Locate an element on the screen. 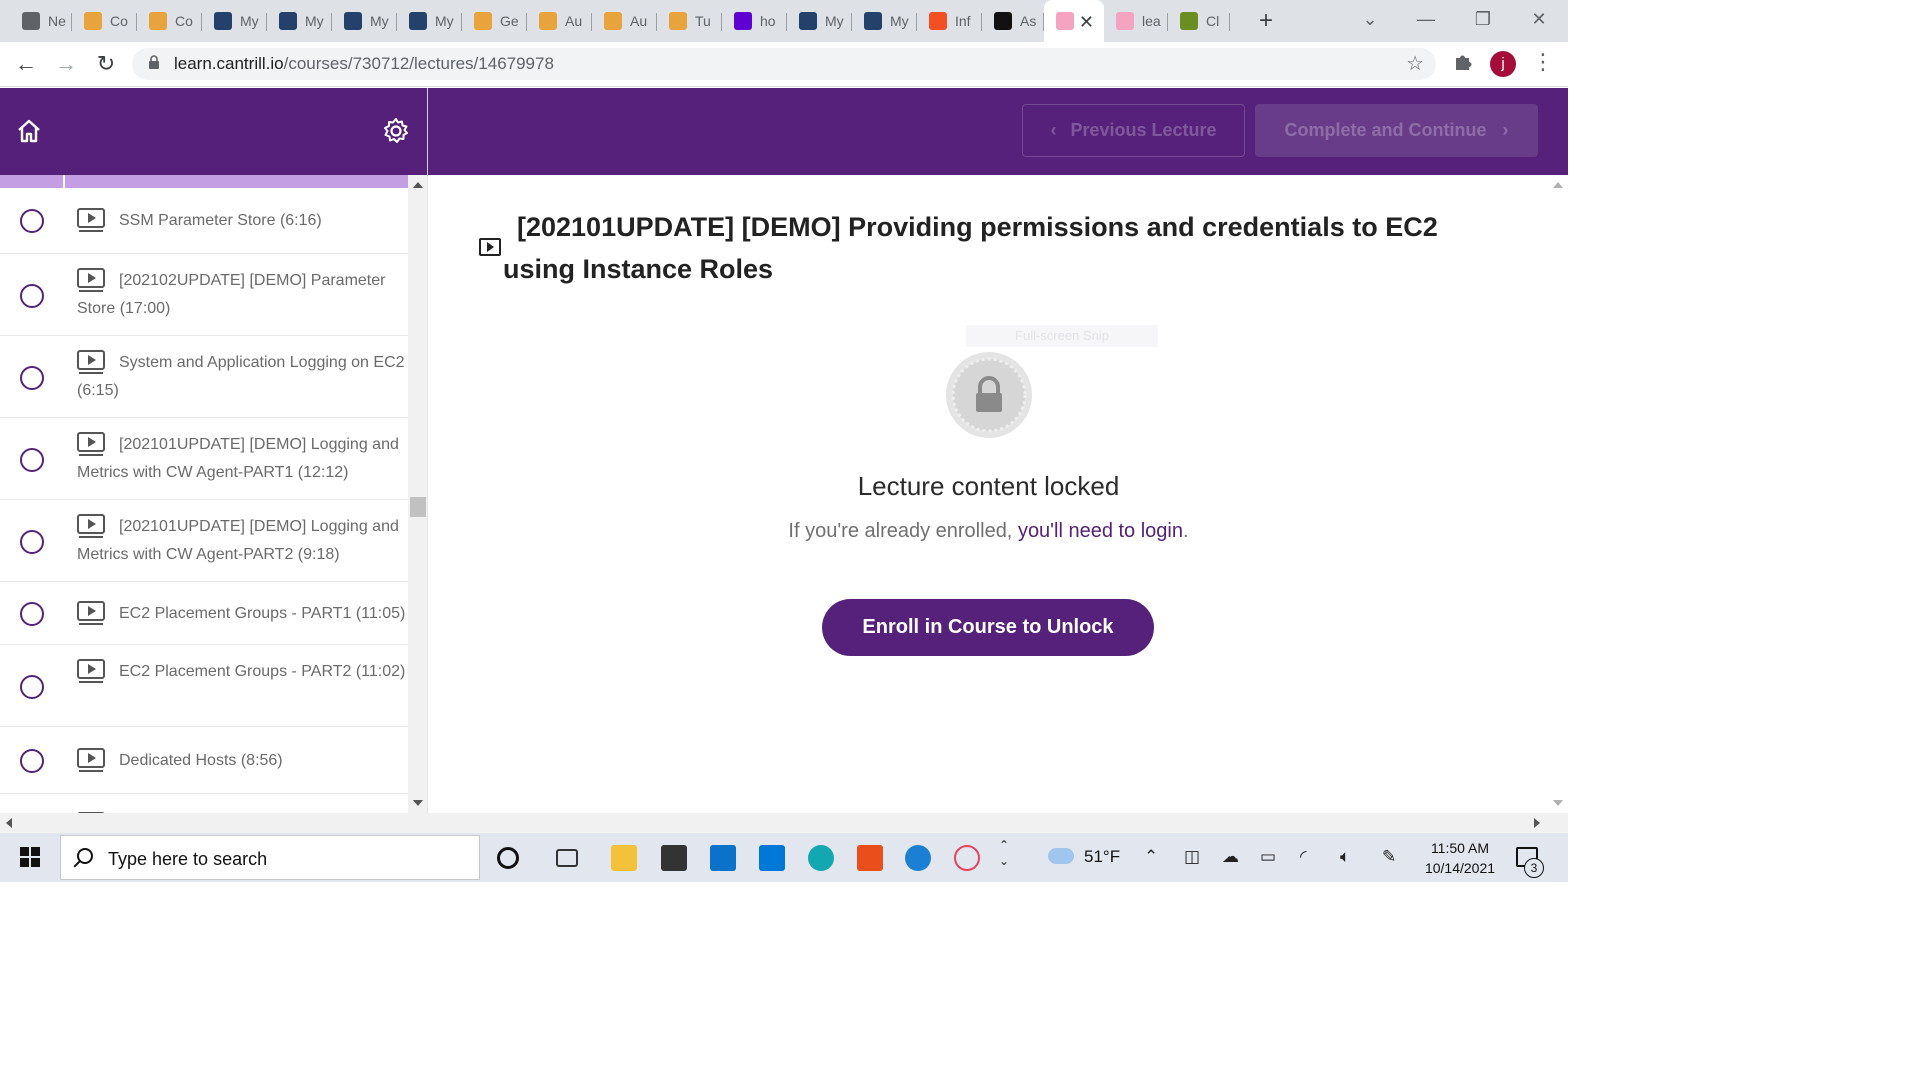 The width and height of the screenshot is (1920, 1080). profile-avatar: j is located at coordinates (1503, 64).